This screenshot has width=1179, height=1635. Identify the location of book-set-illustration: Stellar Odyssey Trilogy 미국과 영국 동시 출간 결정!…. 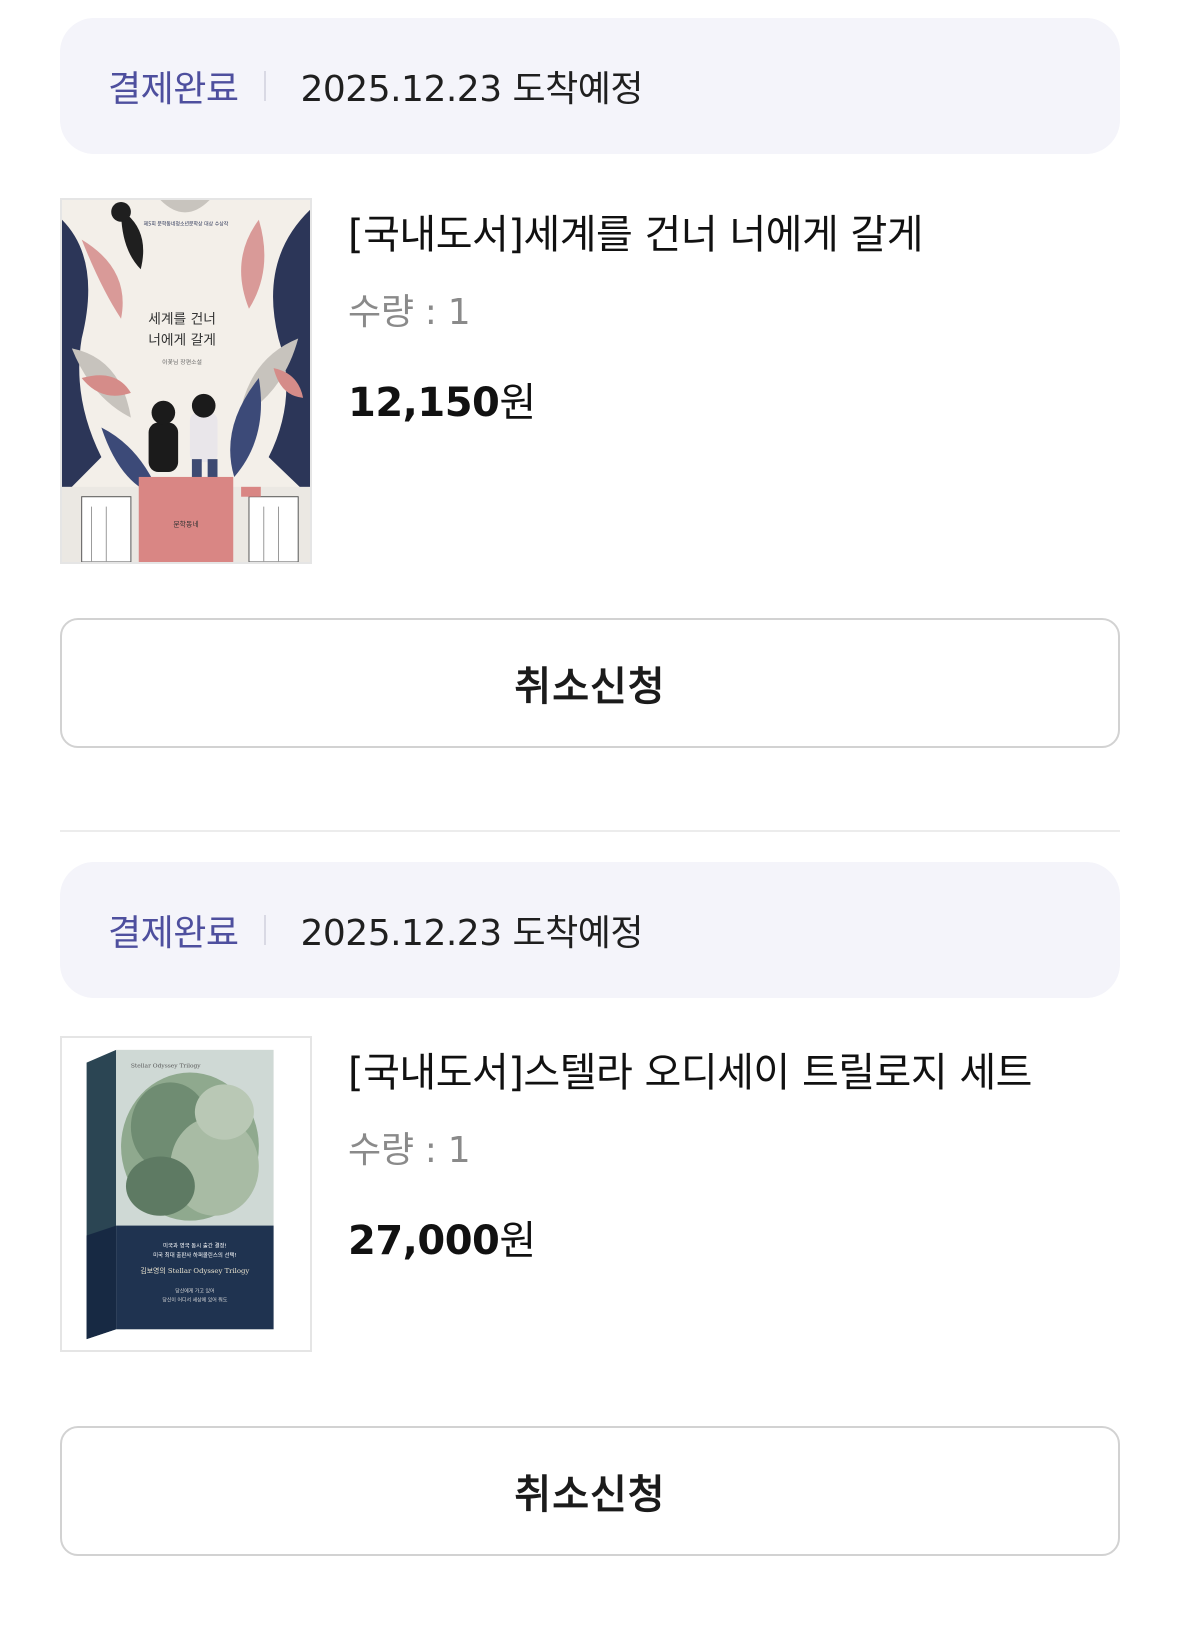
(186, 1194).